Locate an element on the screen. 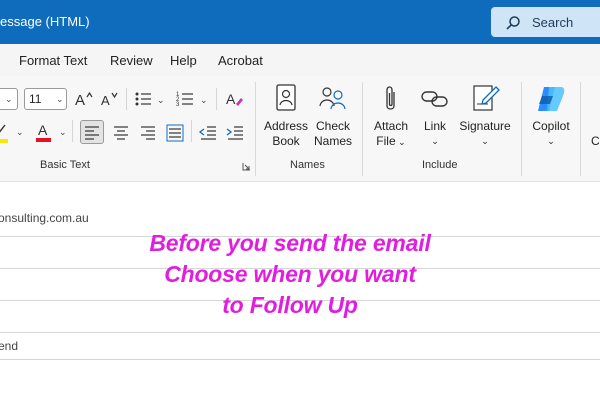  check-names-icon is located at coordinates (332, 98).